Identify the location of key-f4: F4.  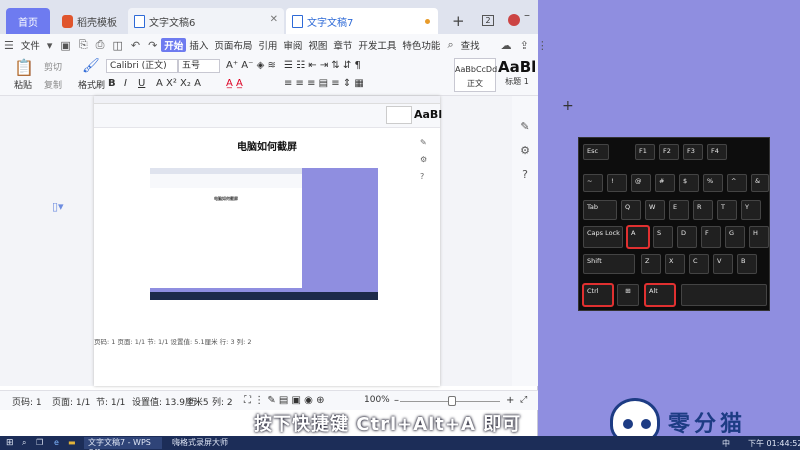
(717, 152).